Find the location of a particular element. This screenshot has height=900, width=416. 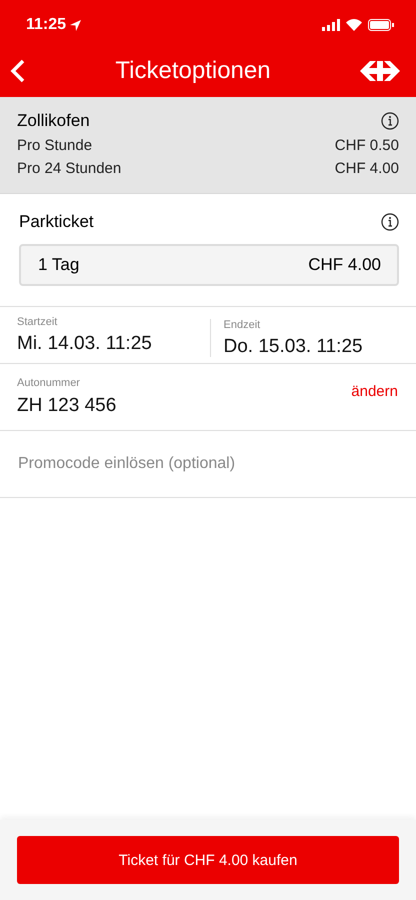

screen-title: Ticketoptionen is located at coordinates (193, 70).